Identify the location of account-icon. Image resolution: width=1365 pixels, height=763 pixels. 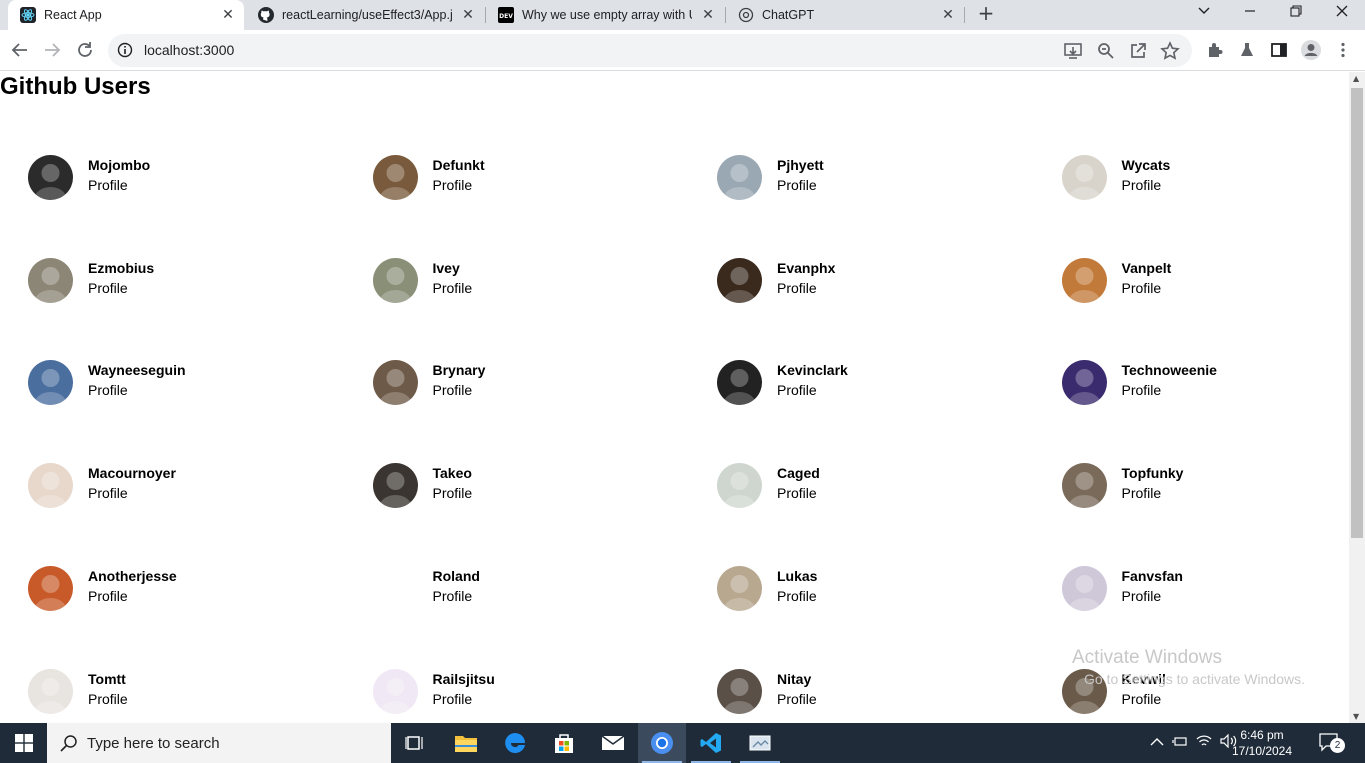
(1311, 50).